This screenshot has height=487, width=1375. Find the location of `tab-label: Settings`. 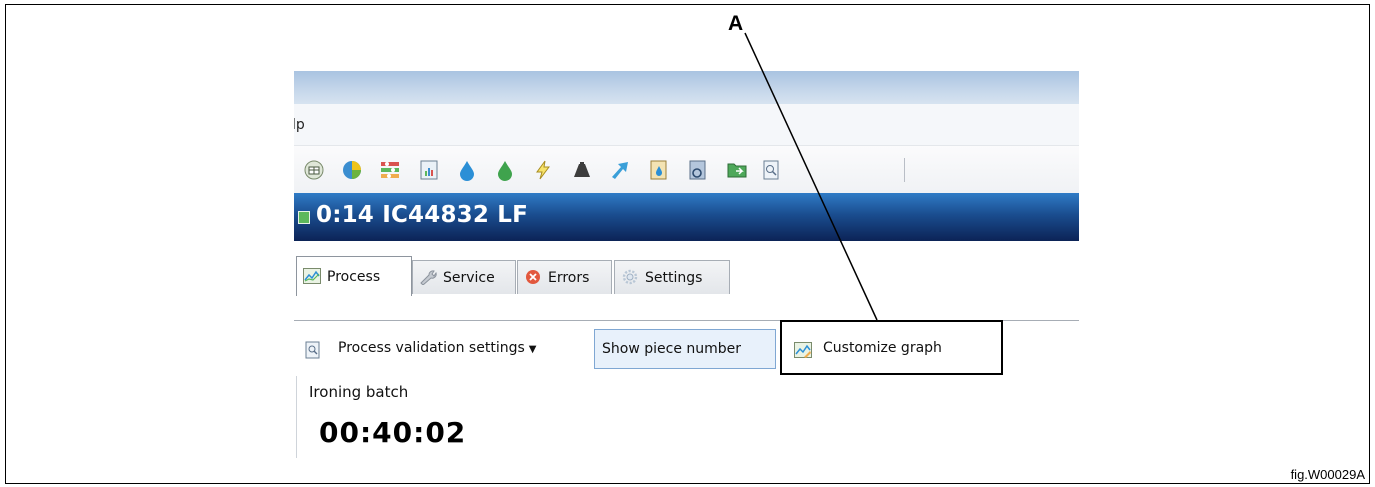

tab-label: Settings is located at coordinates (674, 278).